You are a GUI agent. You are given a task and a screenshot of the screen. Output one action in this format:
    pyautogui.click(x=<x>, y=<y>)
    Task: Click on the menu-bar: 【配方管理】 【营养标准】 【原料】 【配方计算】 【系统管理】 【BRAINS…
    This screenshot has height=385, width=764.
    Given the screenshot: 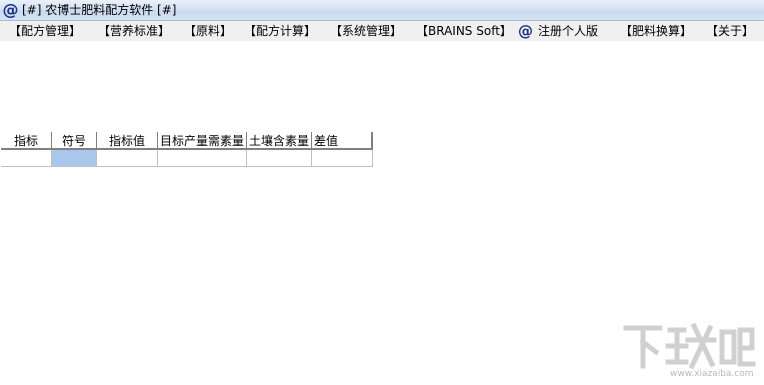 What is the action you would take?
    pyautogui.click(x=382, y=31)
    